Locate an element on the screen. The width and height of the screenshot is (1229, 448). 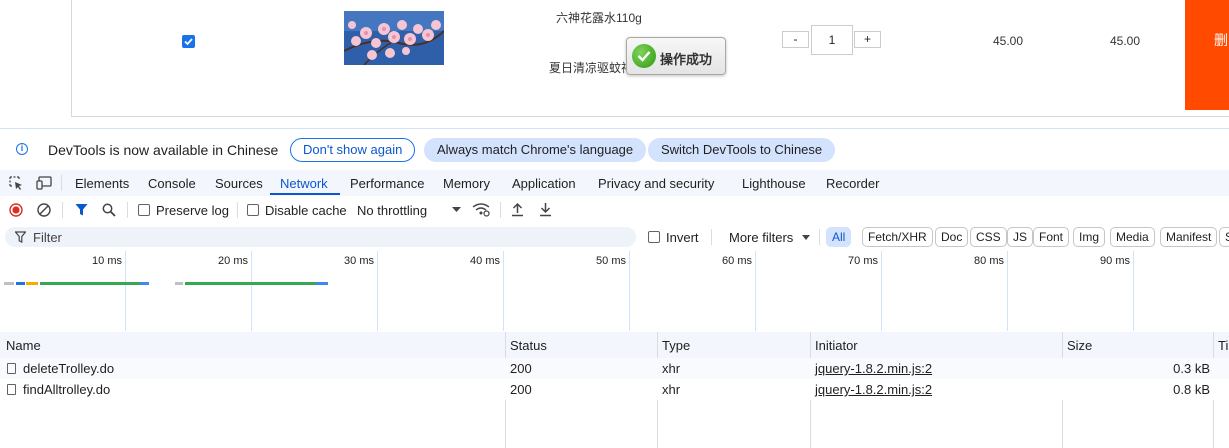
request-type: xhr is located at coordinates (671, 368).